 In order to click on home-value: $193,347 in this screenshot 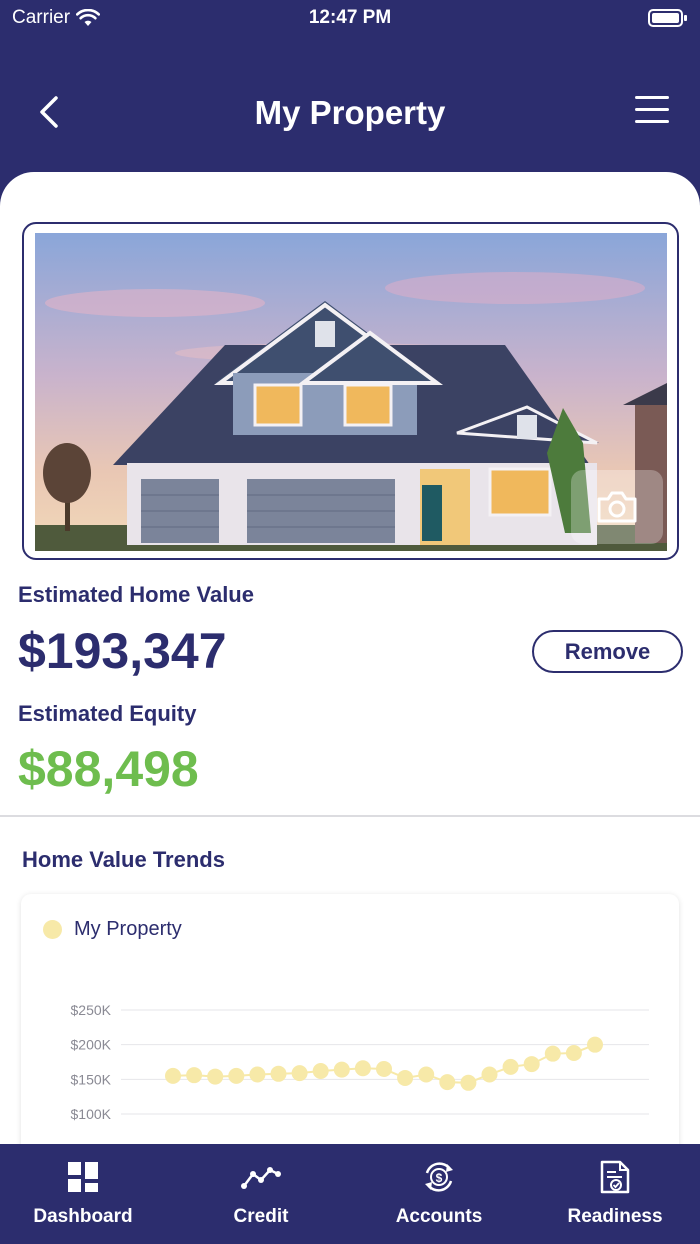, I will do `click(122, 651)`.